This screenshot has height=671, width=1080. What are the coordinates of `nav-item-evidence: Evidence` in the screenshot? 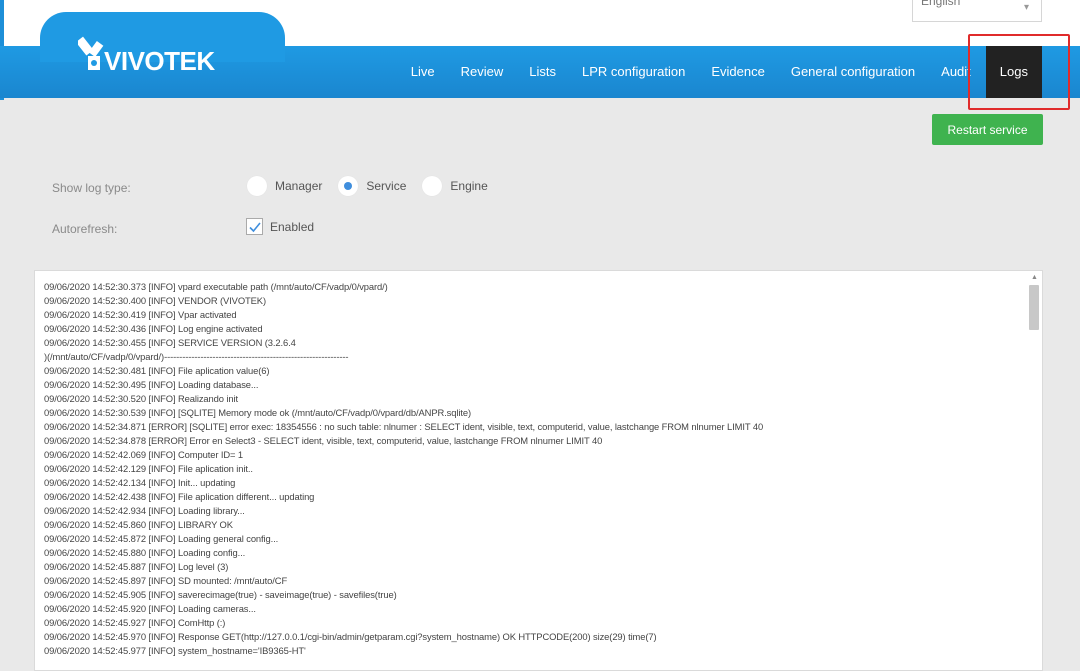 It's located at (737, 72).